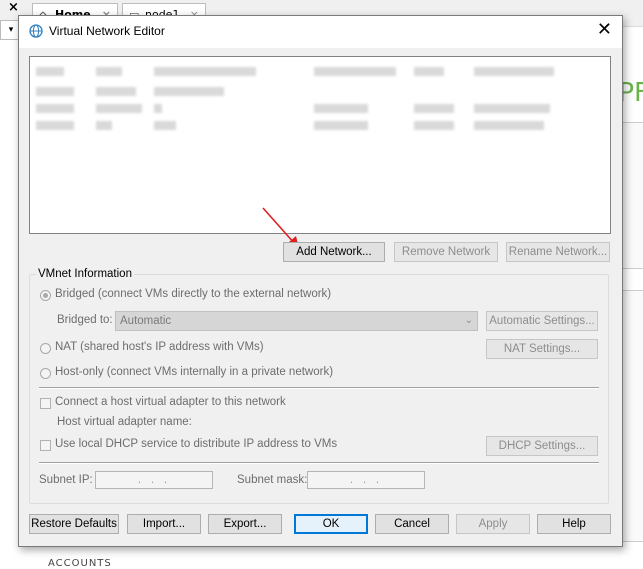 The height and width of the screenshot is (569, 643). Describe the element at coordinates (468, 320) in the screenshot. I see `chevron-down-icon: ⌄` at that location.